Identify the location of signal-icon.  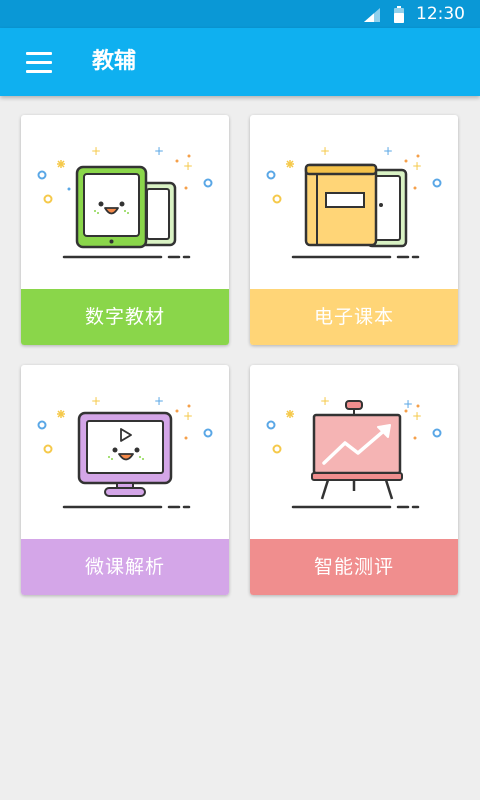
(372, 15).